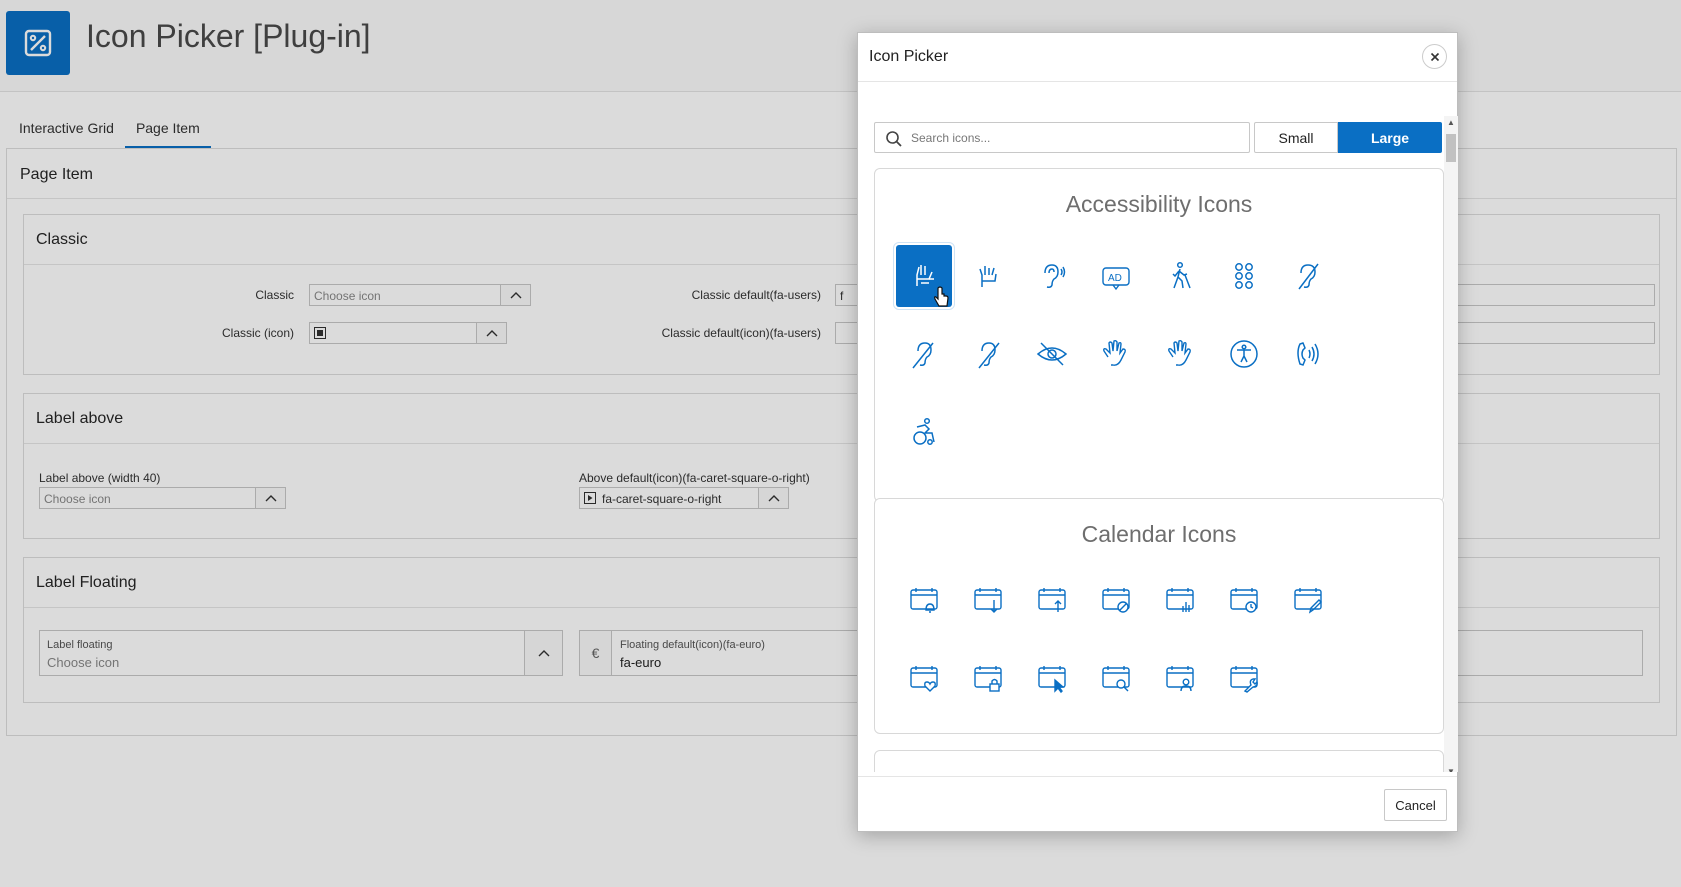 The image size is (1681, 887). What do you see at coordinates (924, 600) in the screenshot?
I see `calendar-alarm-icon` at bounding box center [924, 600].